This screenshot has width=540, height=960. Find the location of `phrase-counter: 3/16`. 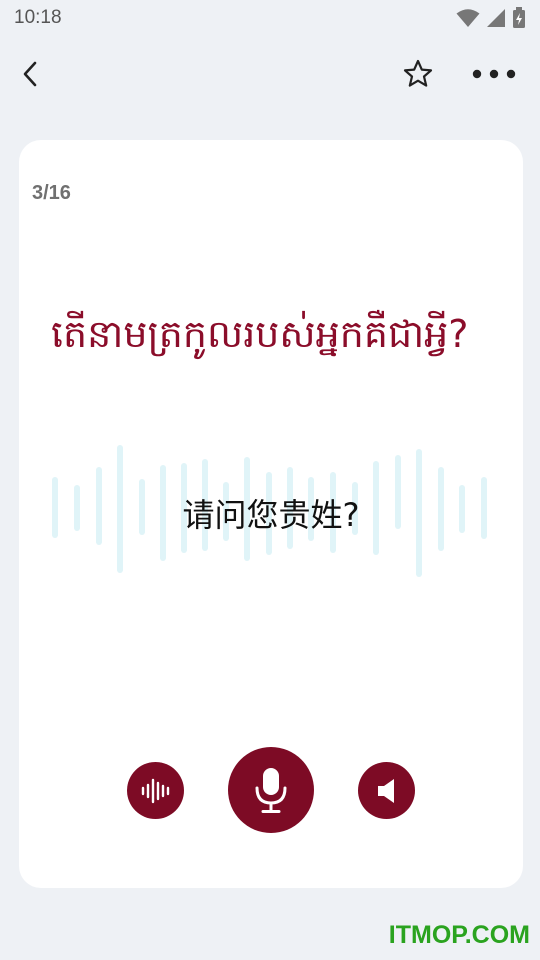

phrase-counter: 3/16 is located at coordinates (51, 193).